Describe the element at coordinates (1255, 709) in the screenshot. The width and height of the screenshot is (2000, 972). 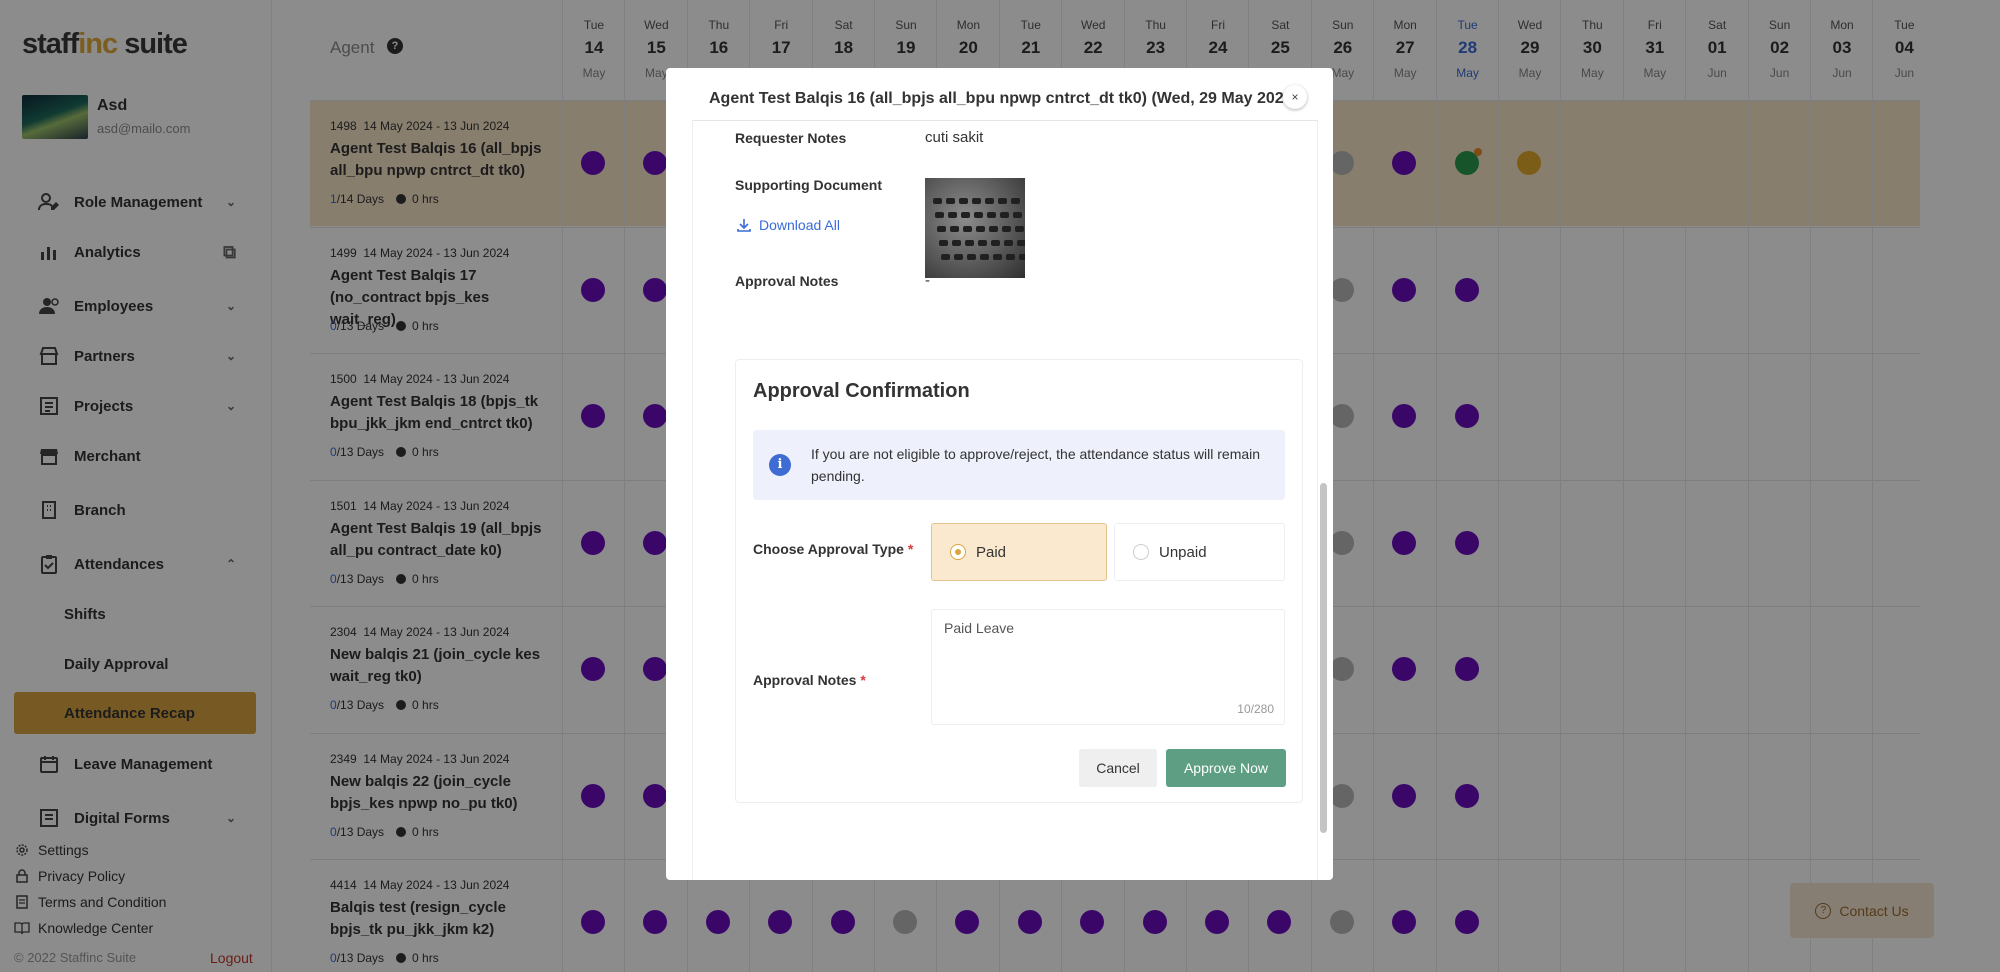
I see `character-count: 10/280` at that location.